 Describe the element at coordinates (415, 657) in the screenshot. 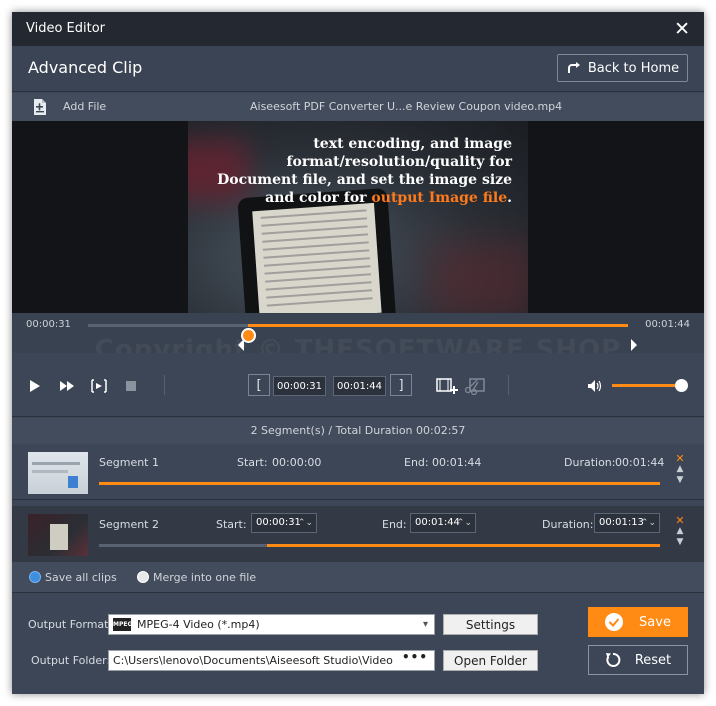

I see `browse-folder-icon: •••` at that location.